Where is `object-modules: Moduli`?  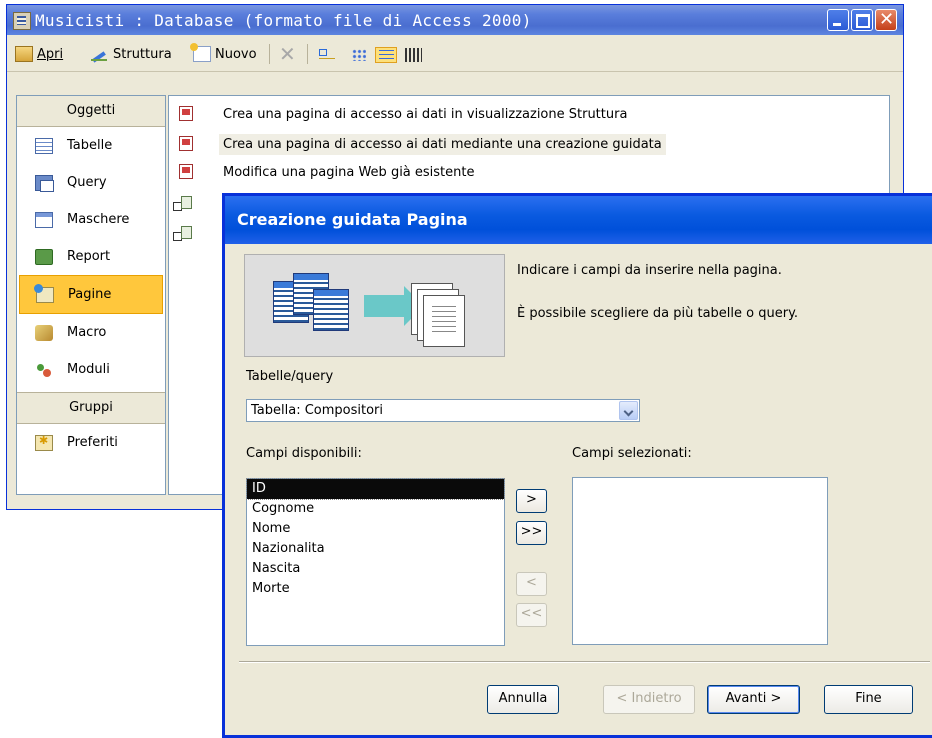
object-modules: Moduli is located at coordinates (91, 369).